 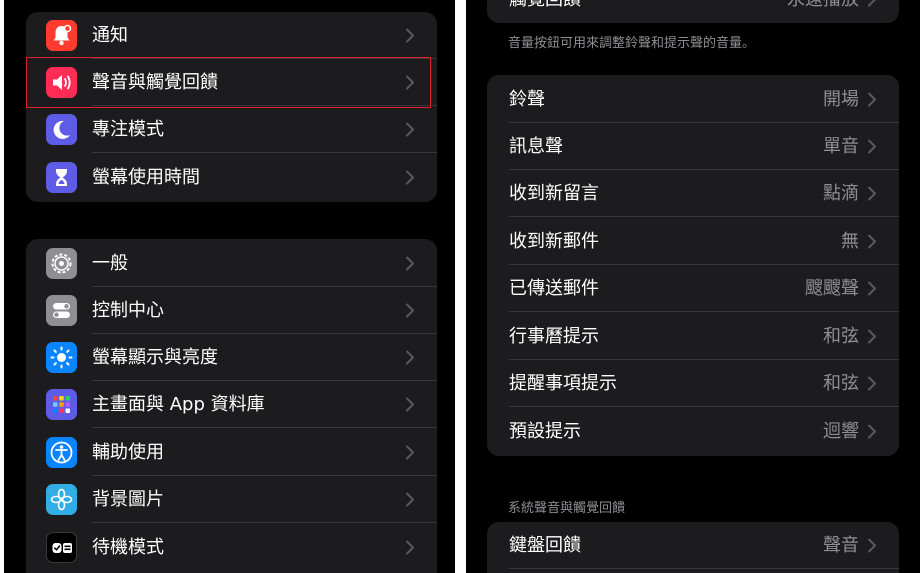 What do you see at coordinates (693, 336) in the screenshot?
I see `settings-item-calendar-alerts: 行事曆提示 和弦` at bounding box center [693, 336].